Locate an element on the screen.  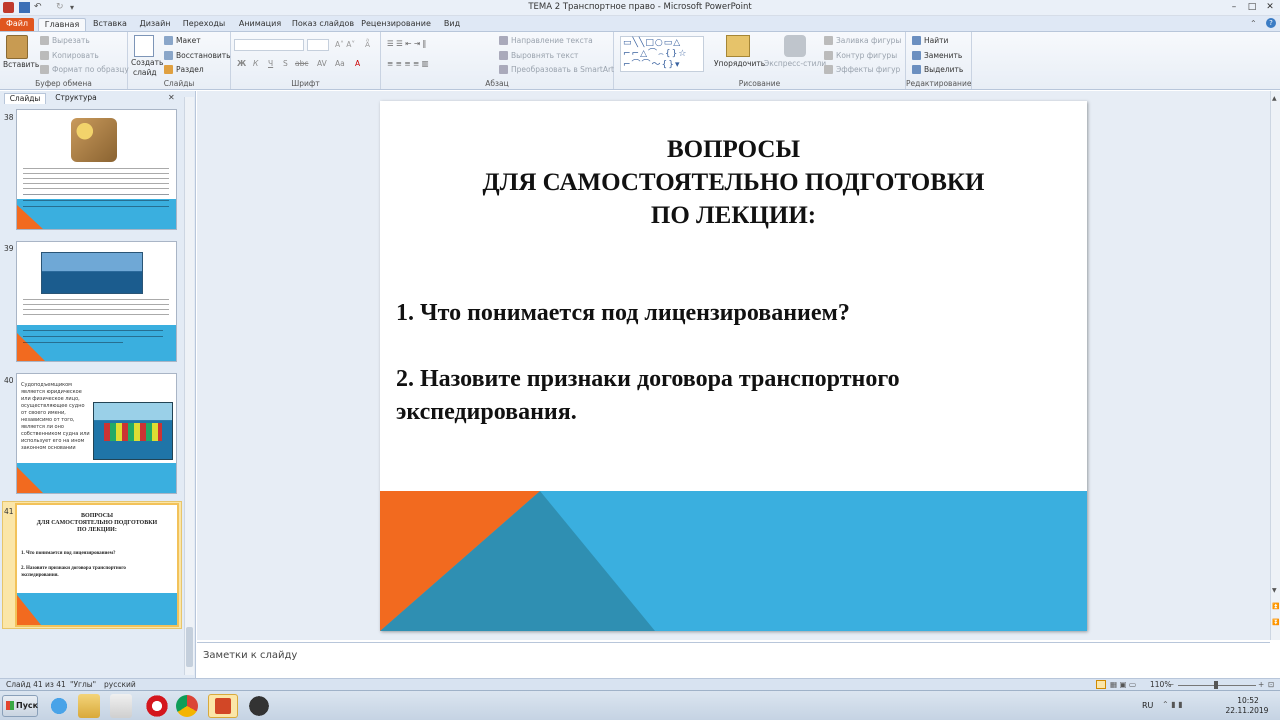
shape-effects-button: Эффекты фигур is located at coordinates (868, 69).